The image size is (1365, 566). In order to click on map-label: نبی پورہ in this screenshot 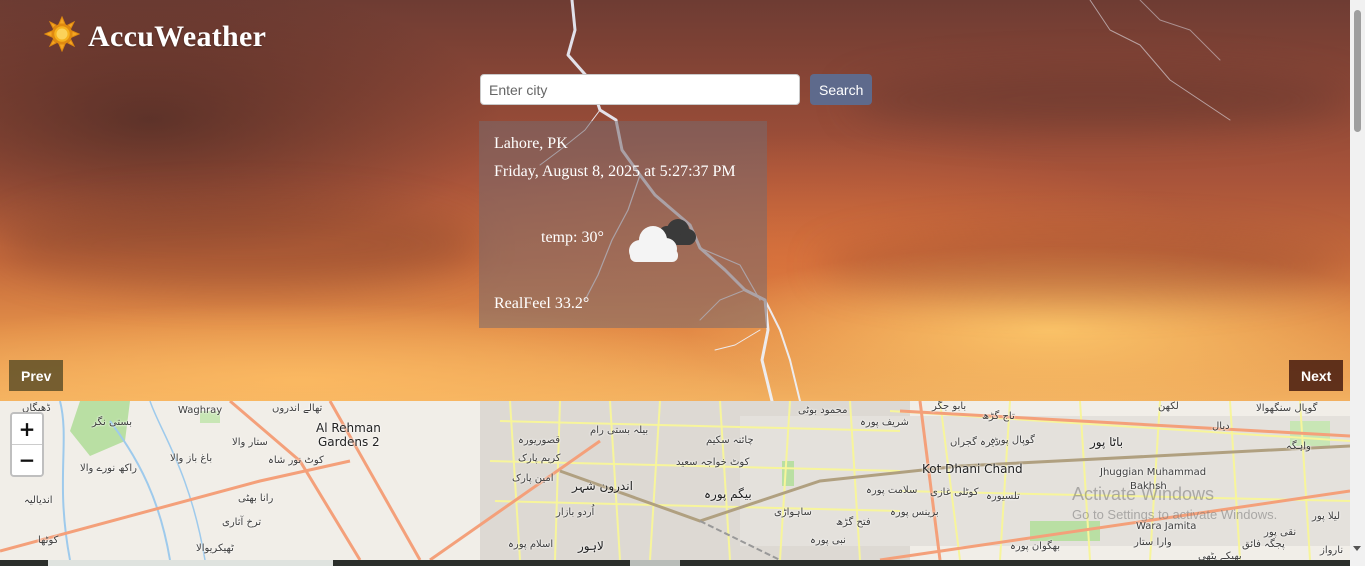, I will do `click(828, 540)`.